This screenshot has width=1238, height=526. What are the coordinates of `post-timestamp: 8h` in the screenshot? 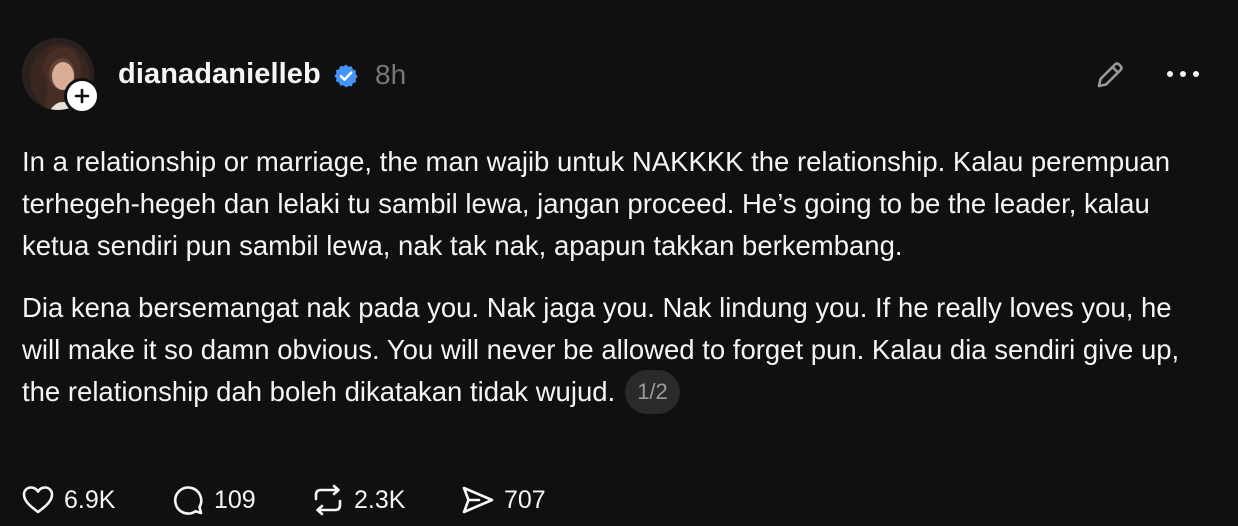 It's located at (391, 74).